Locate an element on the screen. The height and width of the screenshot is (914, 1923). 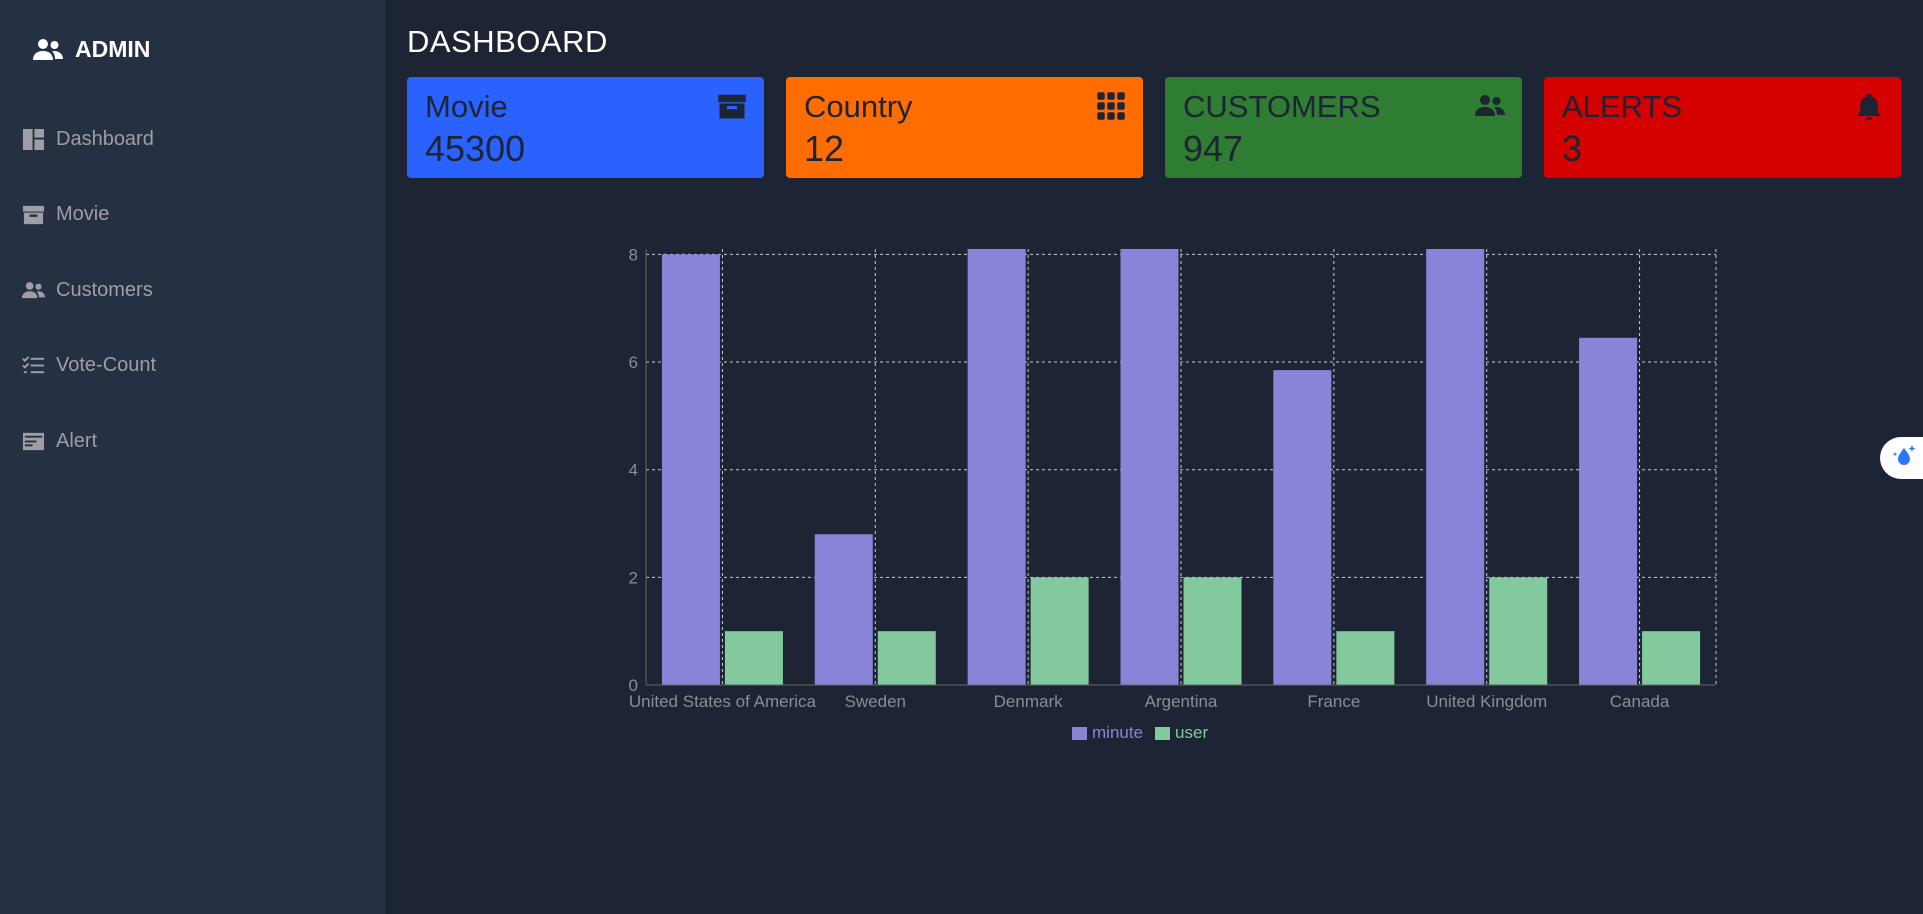
y-tick-label: 4 is located at coordinates (633, 470).